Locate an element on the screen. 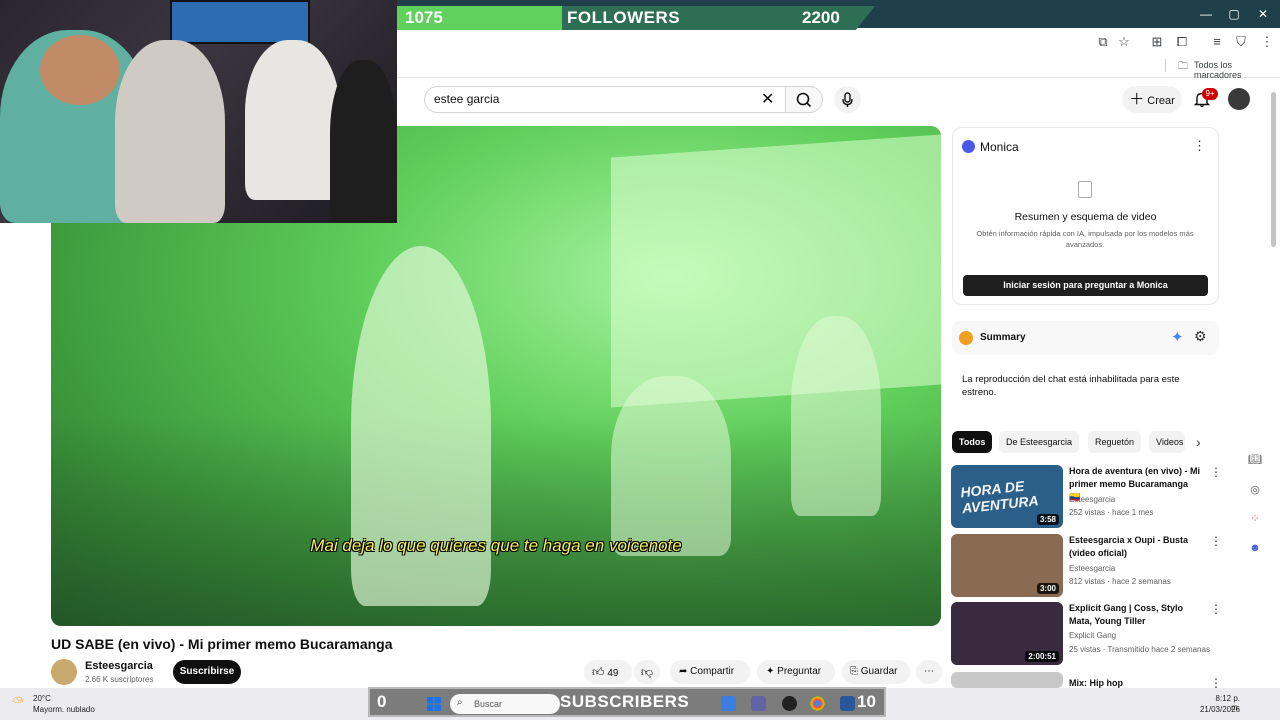 This screenshot has height=720, width=1280. mail-app-icon is located at coordinates (728, 703).